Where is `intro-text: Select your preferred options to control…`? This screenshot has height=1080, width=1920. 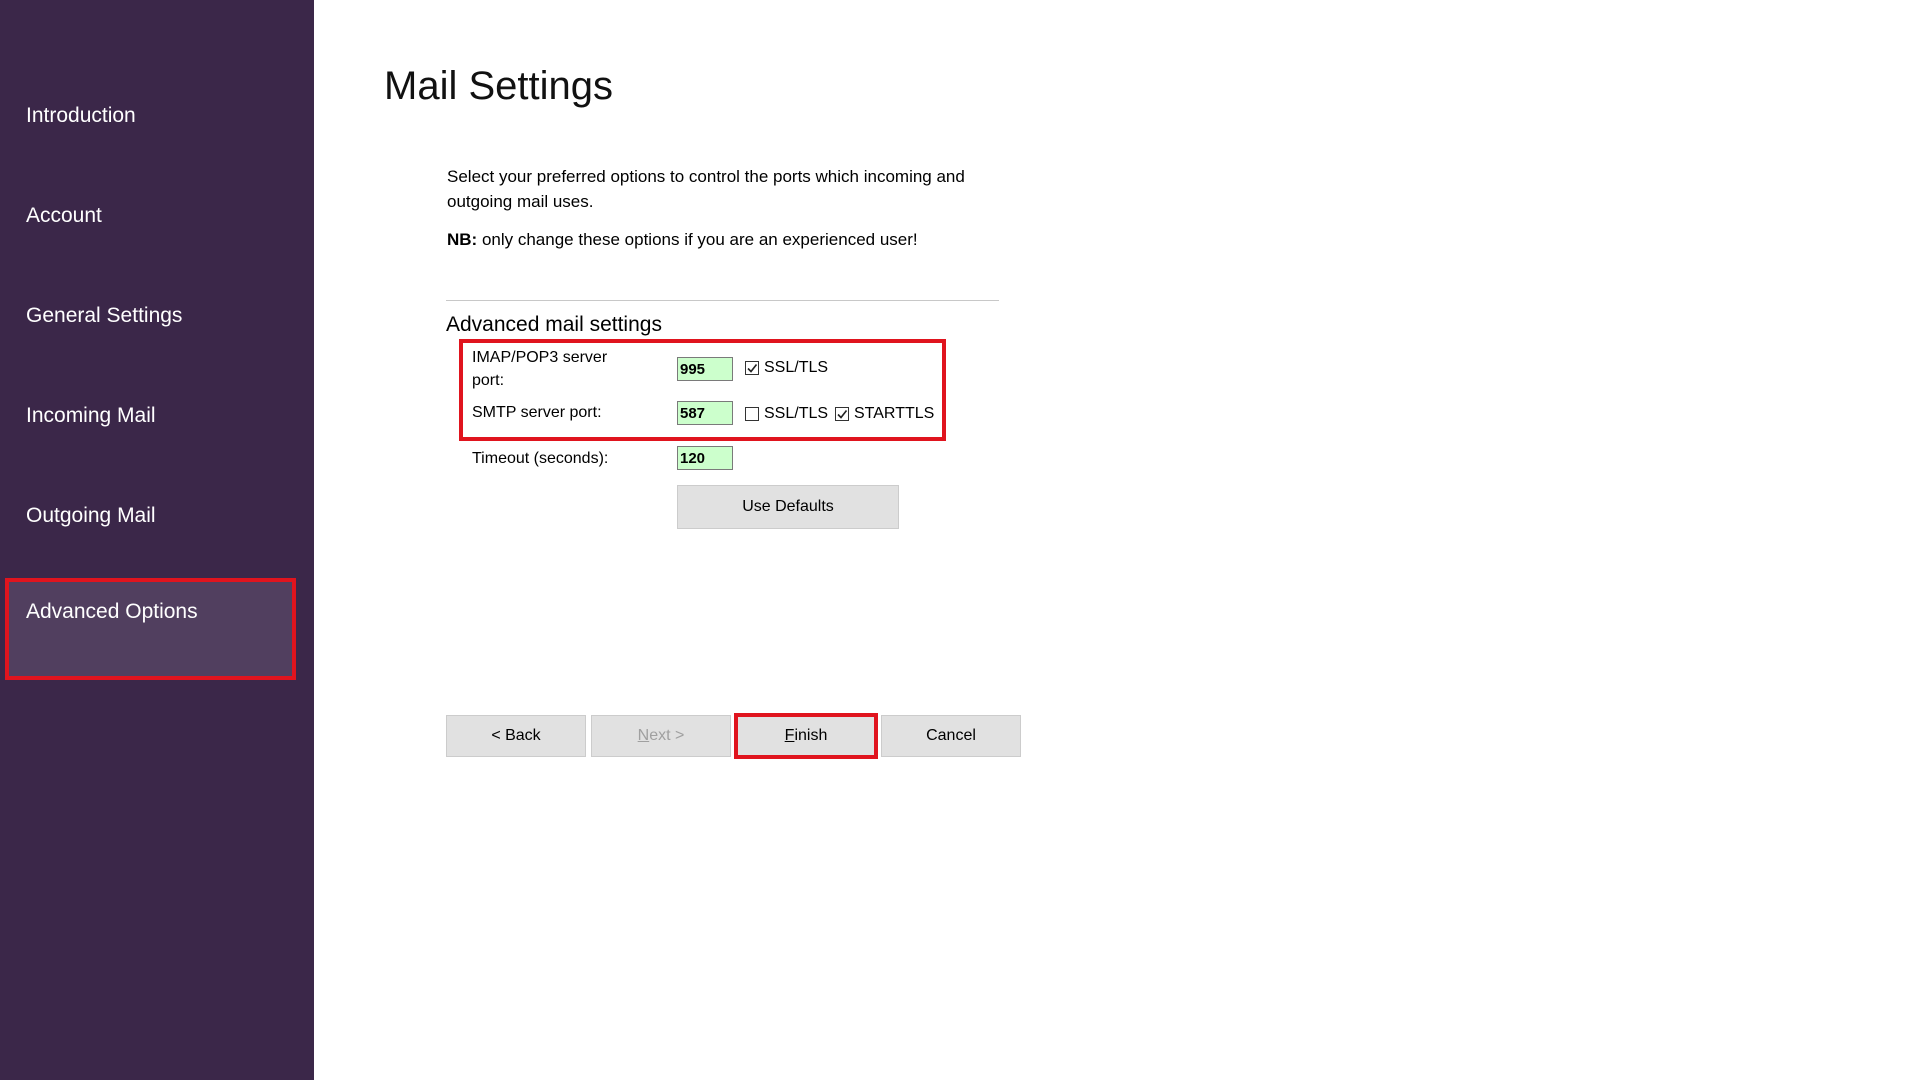 intro-text: Select your preferred options to control… is located at coordinates (706, 189).